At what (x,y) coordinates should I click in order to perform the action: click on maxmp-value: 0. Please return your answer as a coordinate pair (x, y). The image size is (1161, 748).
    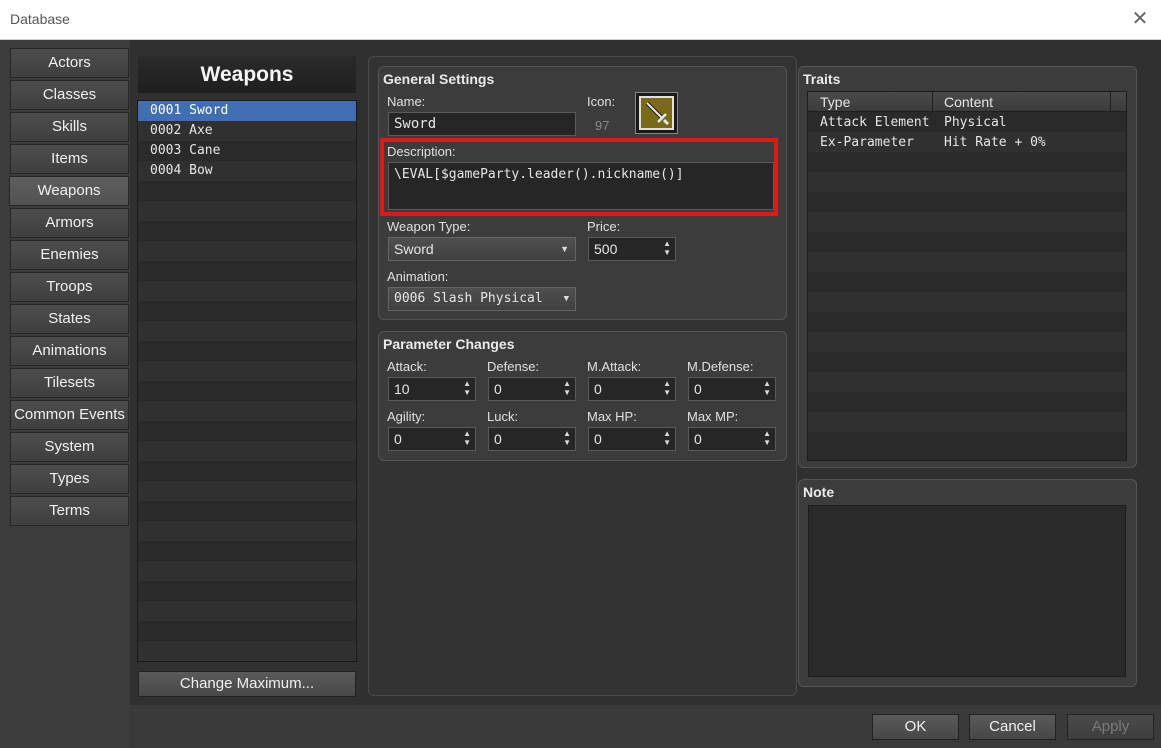
    Looking at the image, I should click on (698, 439).